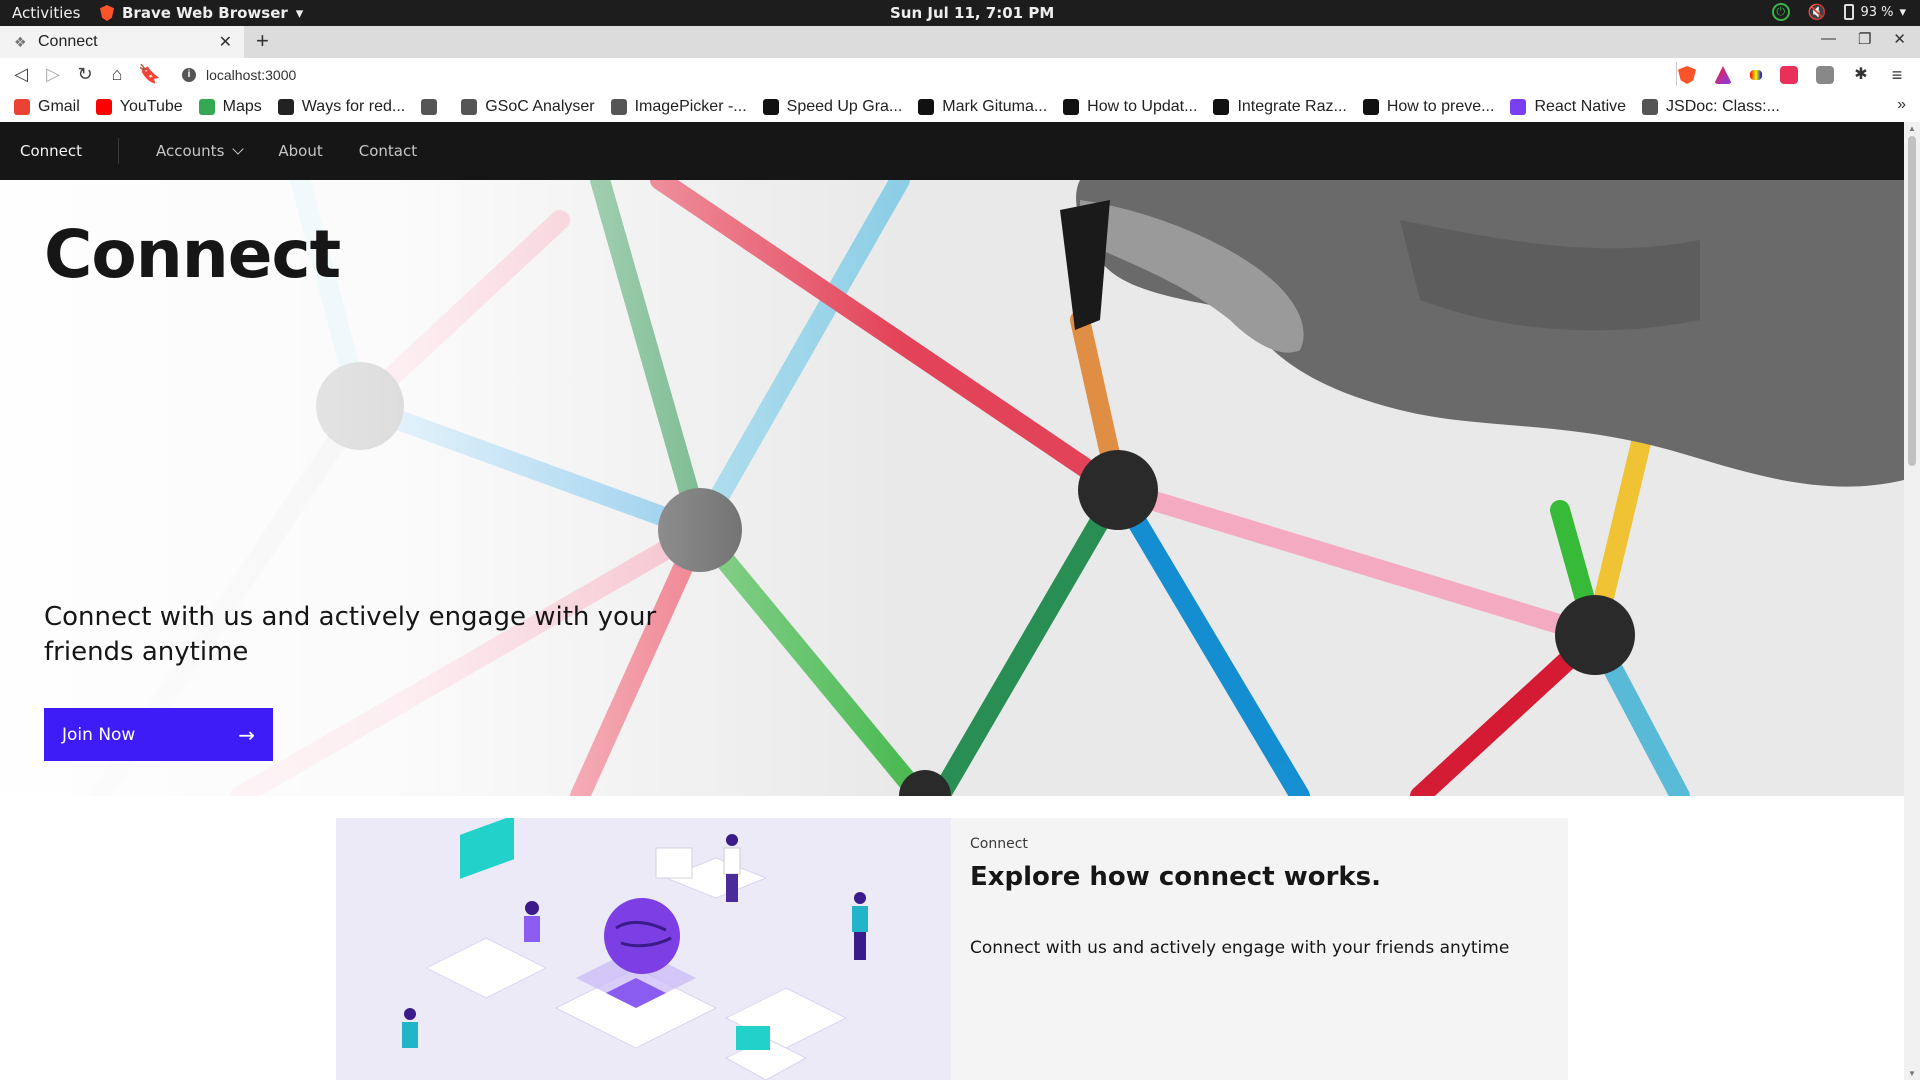  What do you see at coordinates (1756, 75) in the screenshot?
I see `color-extension-icon` at bounding box center [1756, 75].